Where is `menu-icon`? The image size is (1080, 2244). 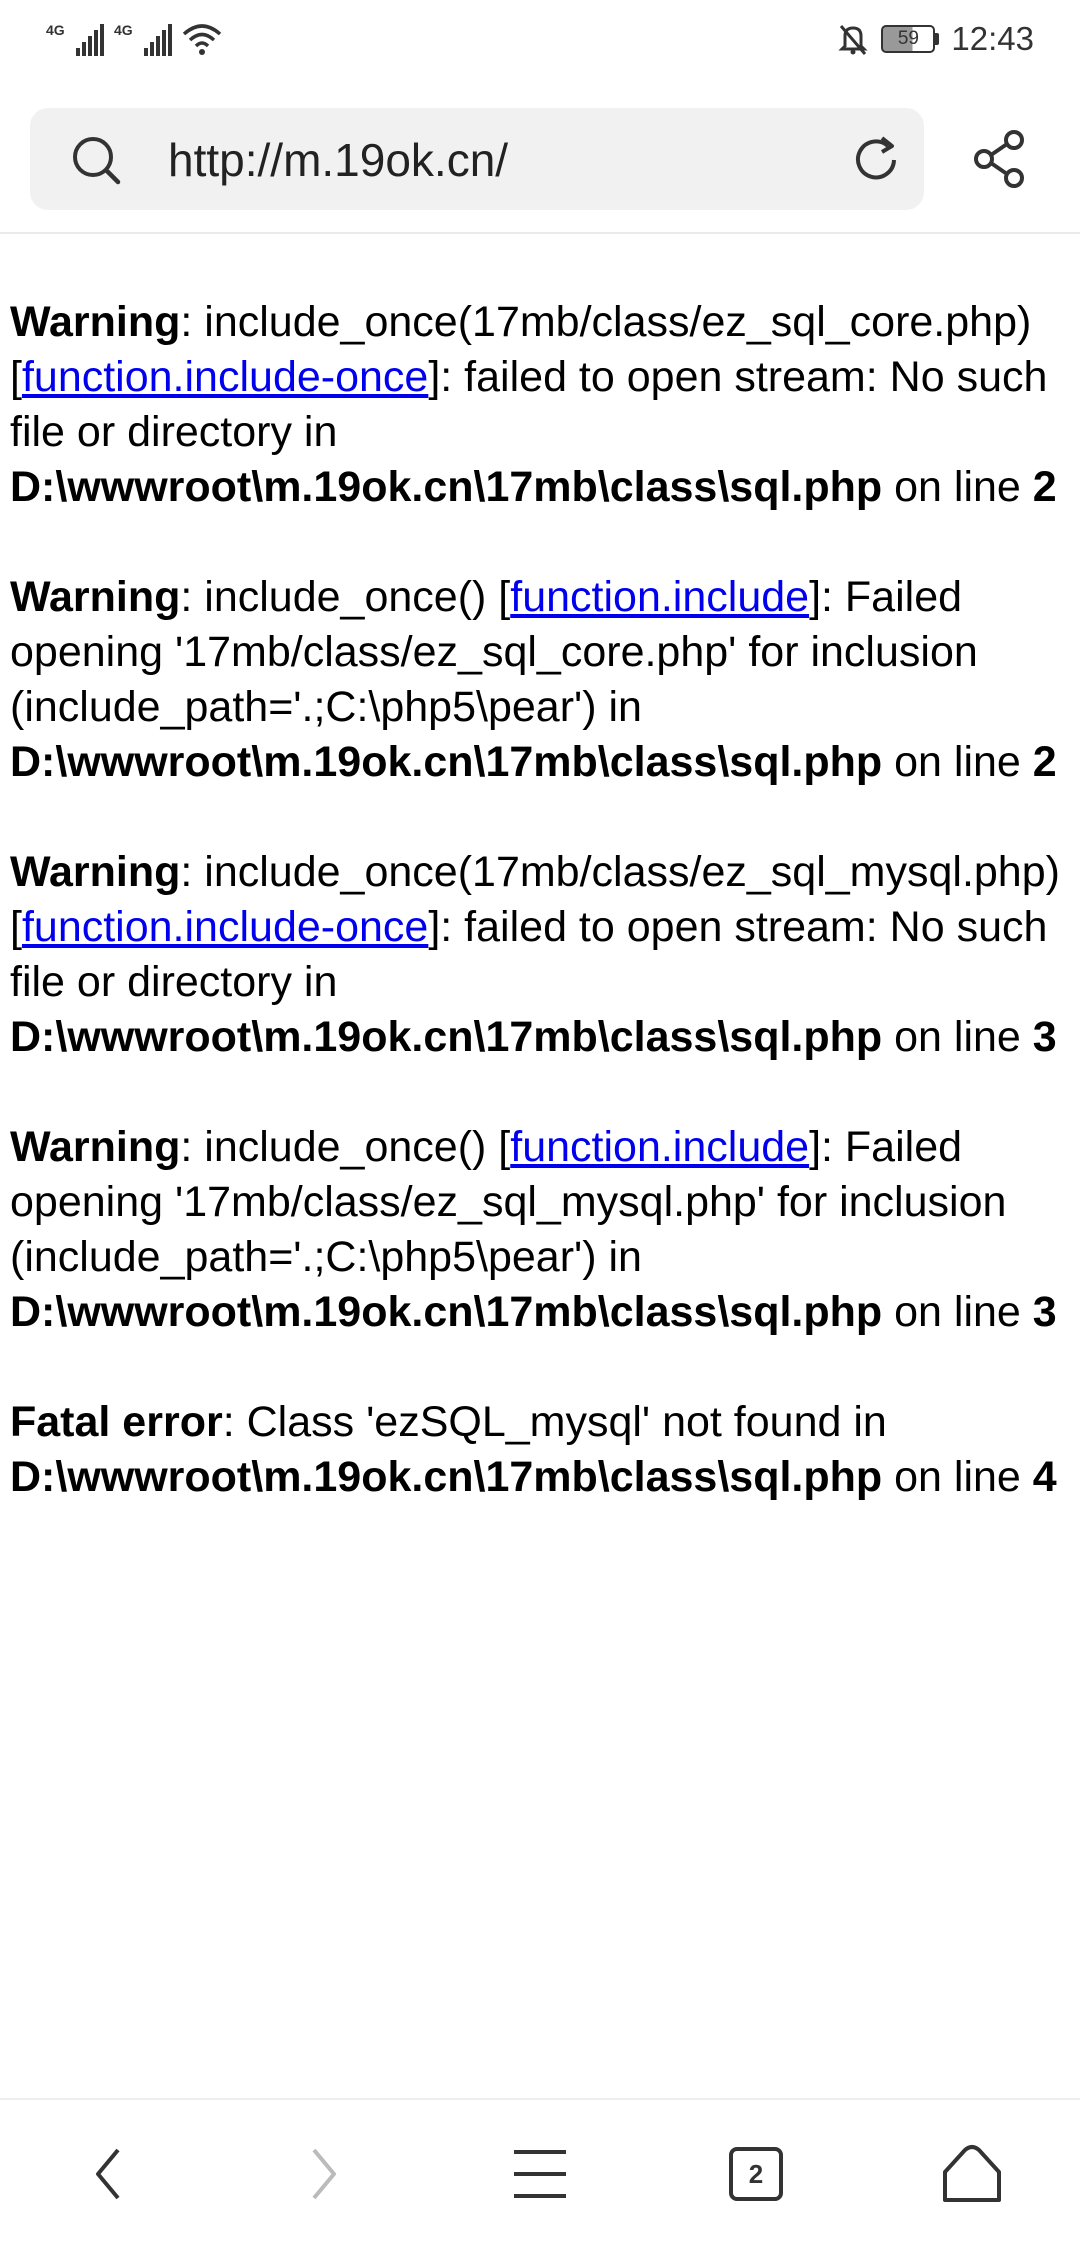
menu-icon is located at coordinates (540, 2174).